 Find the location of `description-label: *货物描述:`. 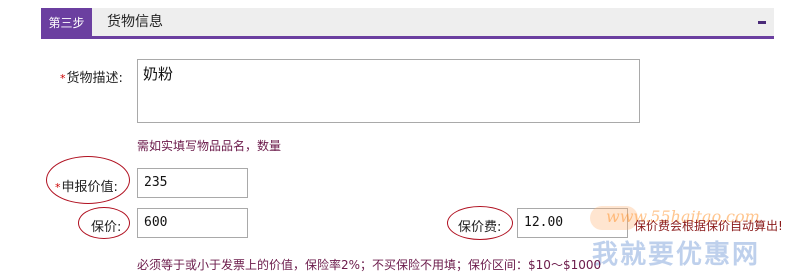

description-label: *货物描述: is located at coordinates (91, 78).